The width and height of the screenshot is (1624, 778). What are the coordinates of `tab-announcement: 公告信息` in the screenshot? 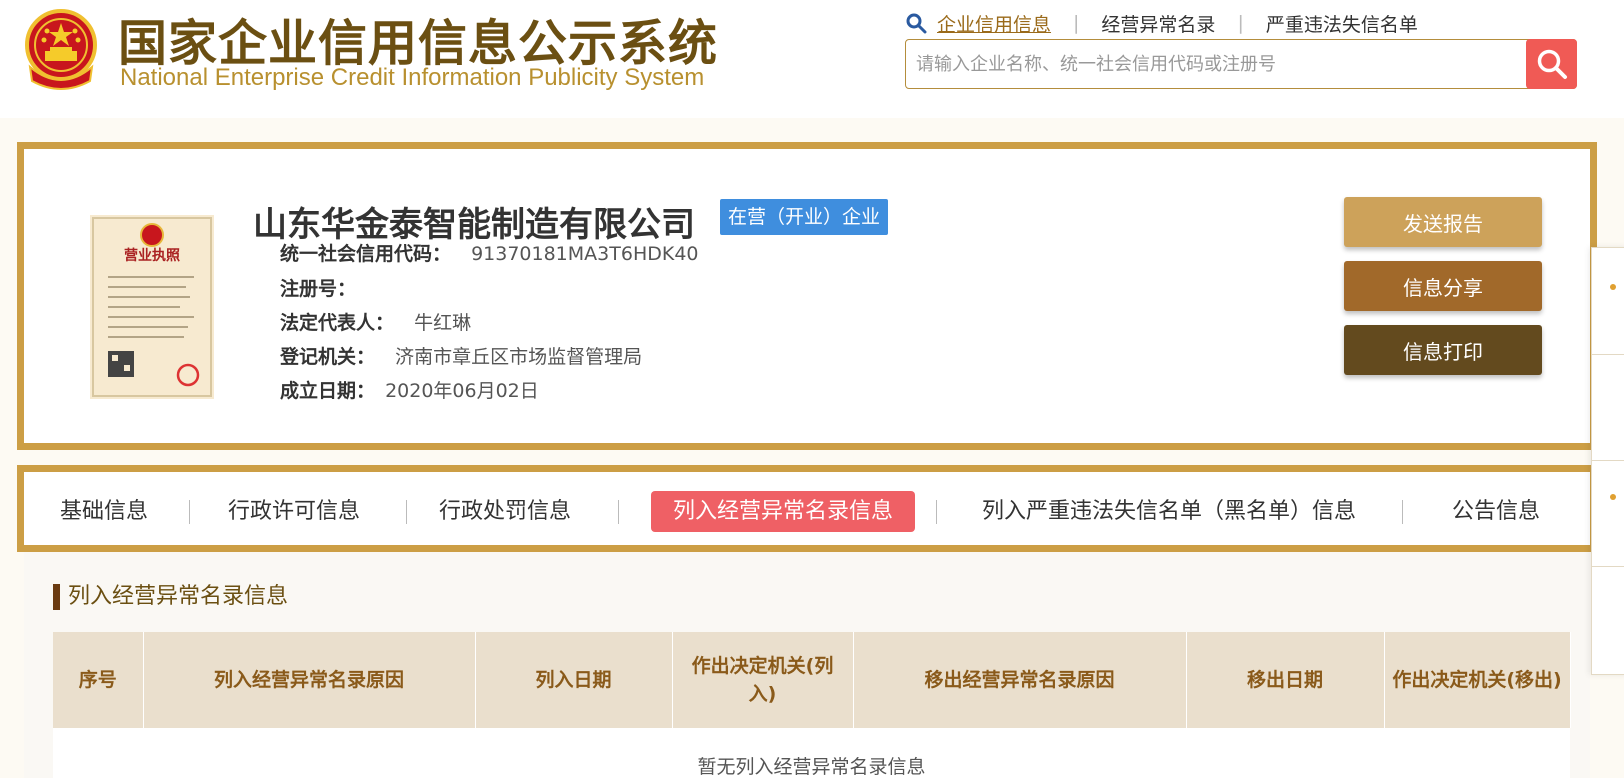 It's located at (1496, 511).